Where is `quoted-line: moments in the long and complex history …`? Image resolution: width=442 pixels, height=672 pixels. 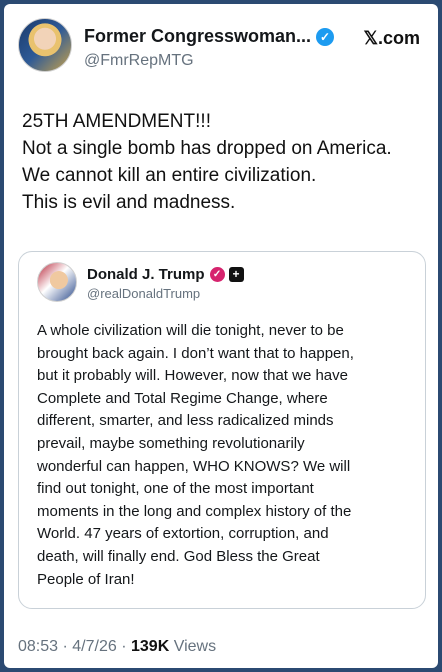 quoted-line: moments in the long and complex history … is located at coordinates (194, 511).